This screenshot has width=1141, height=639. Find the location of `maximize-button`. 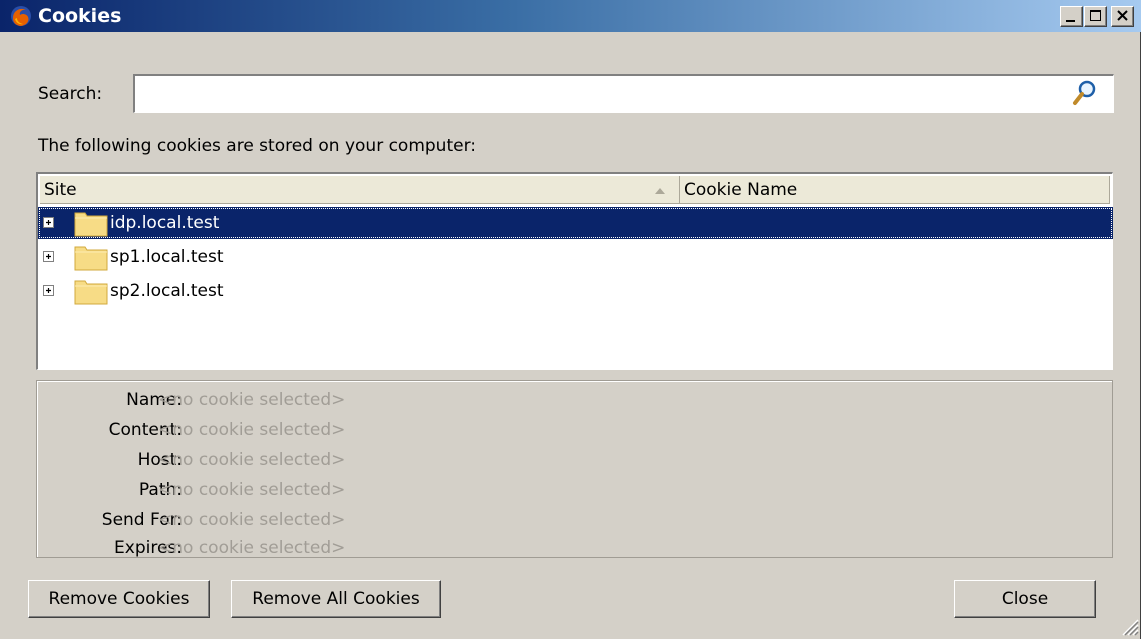

maximize-button is located at coordinates (1095, 16).